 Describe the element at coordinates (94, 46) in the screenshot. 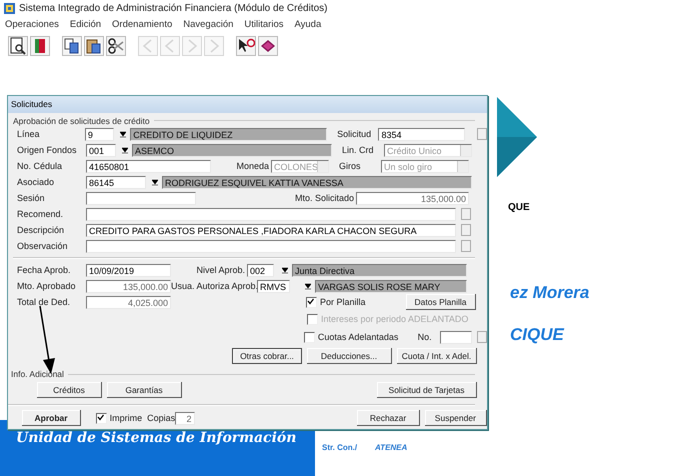

I see `paste-icon` at that location.